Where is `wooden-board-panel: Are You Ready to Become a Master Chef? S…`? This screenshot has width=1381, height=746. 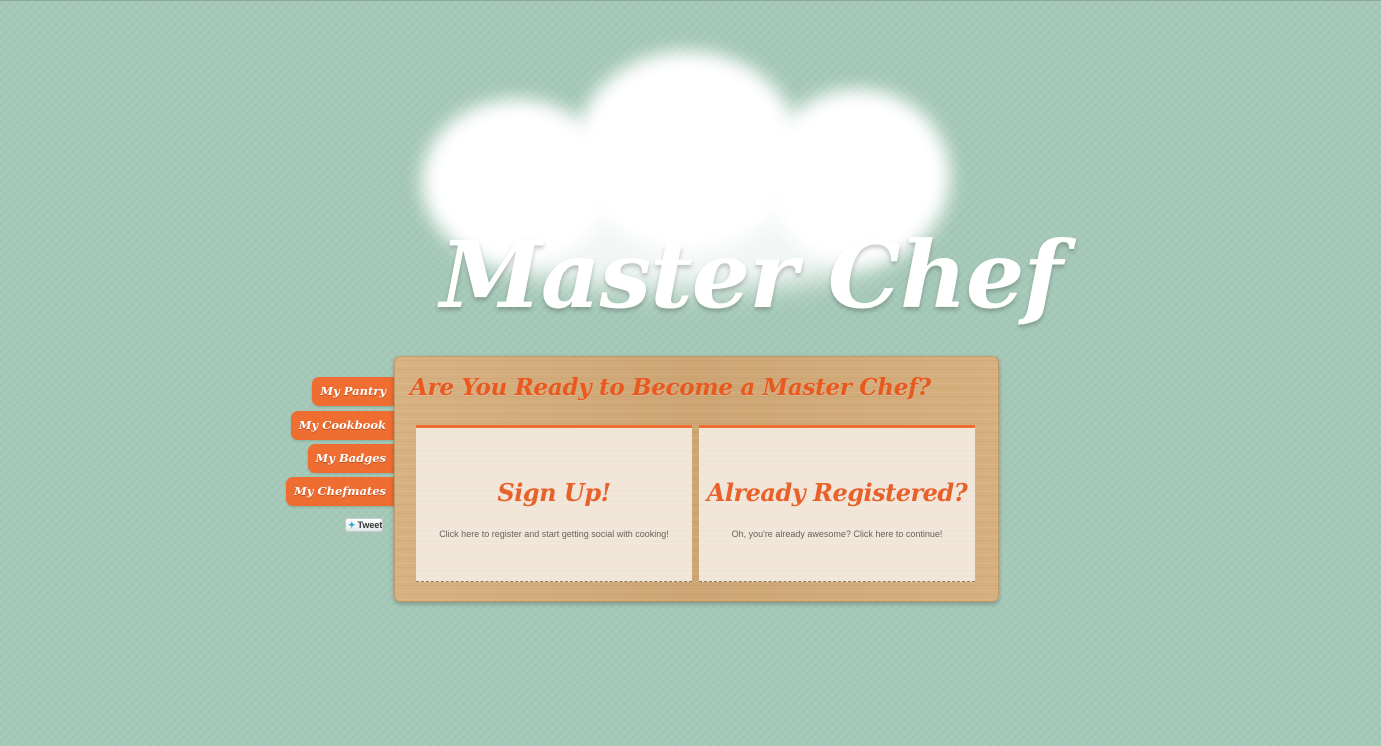
wooden-board-panel: Are You Ready to Become a Master Chef? S… is located at coordinates (696, 479).